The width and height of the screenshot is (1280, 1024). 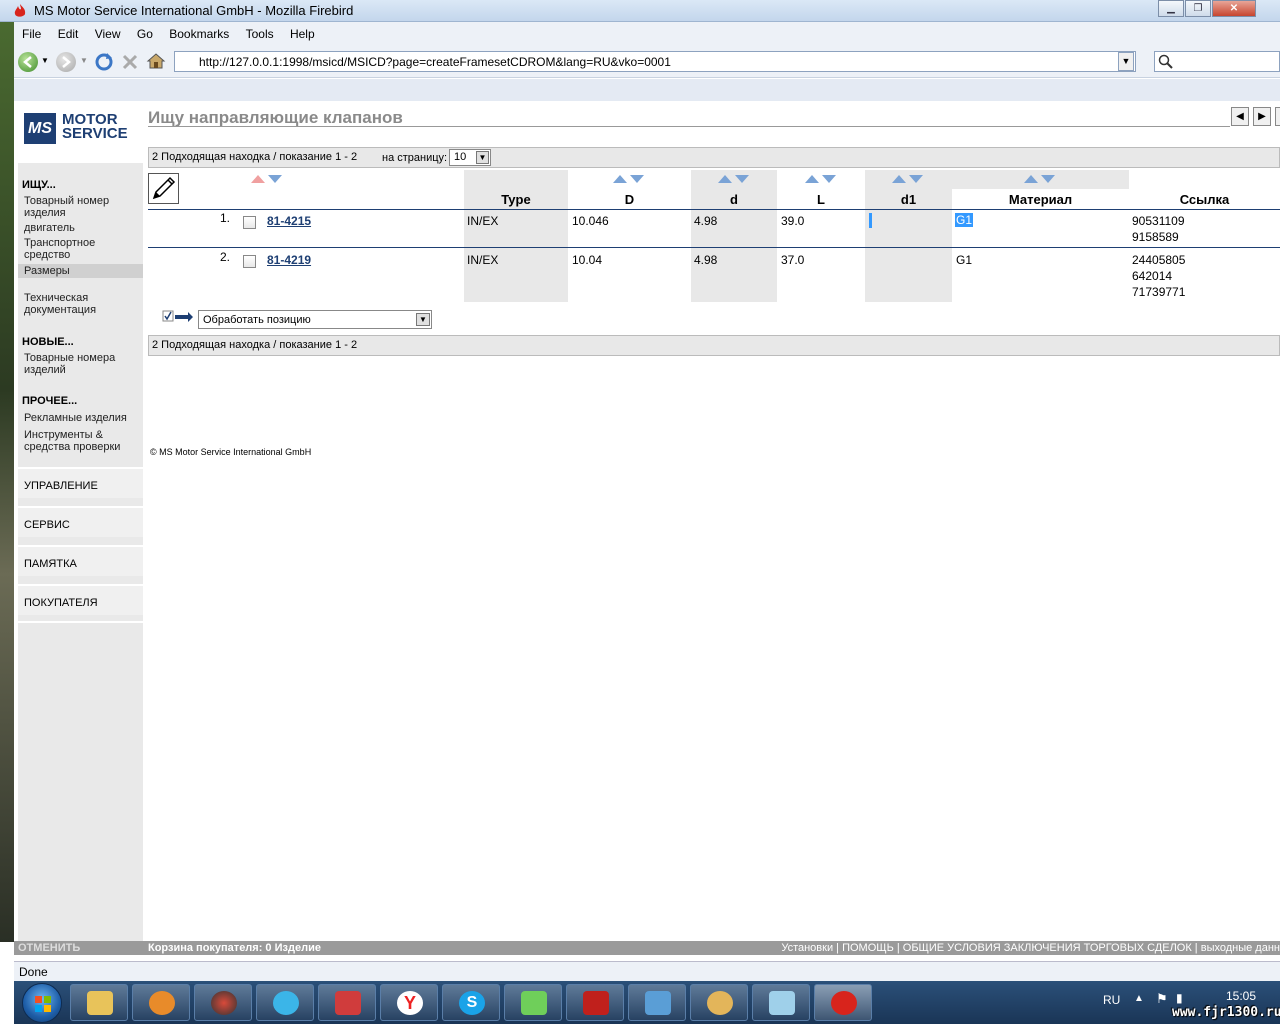 What do you see at coordinates (106, 31) in the screenshot?
I see `menu-view: View` at bounding box center [106, 31].